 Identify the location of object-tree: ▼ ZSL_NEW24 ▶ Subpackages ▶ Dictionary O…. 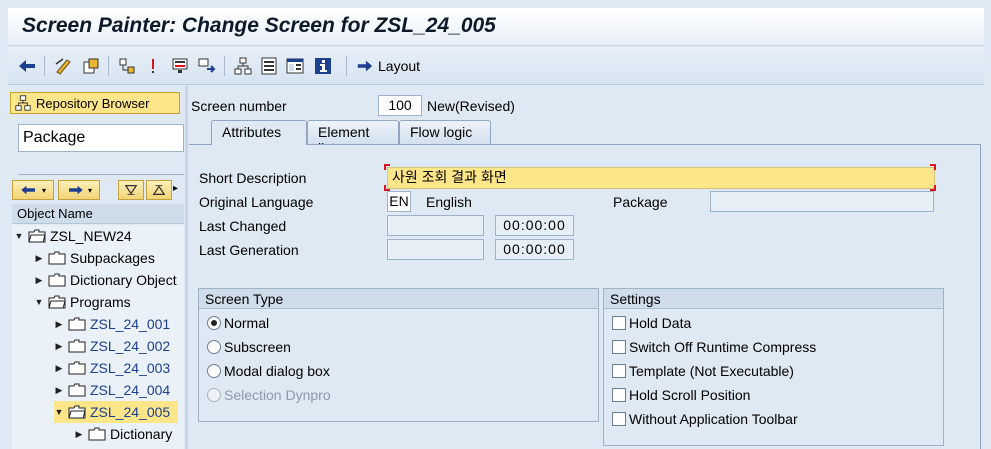
(98, 337).